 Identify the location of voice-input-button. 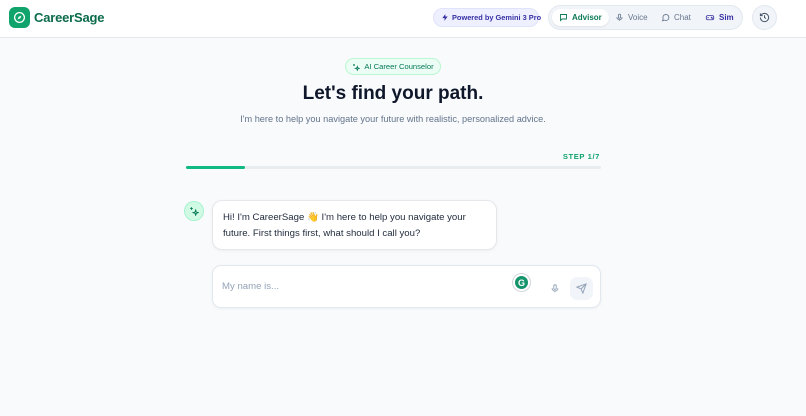
(555, 288).